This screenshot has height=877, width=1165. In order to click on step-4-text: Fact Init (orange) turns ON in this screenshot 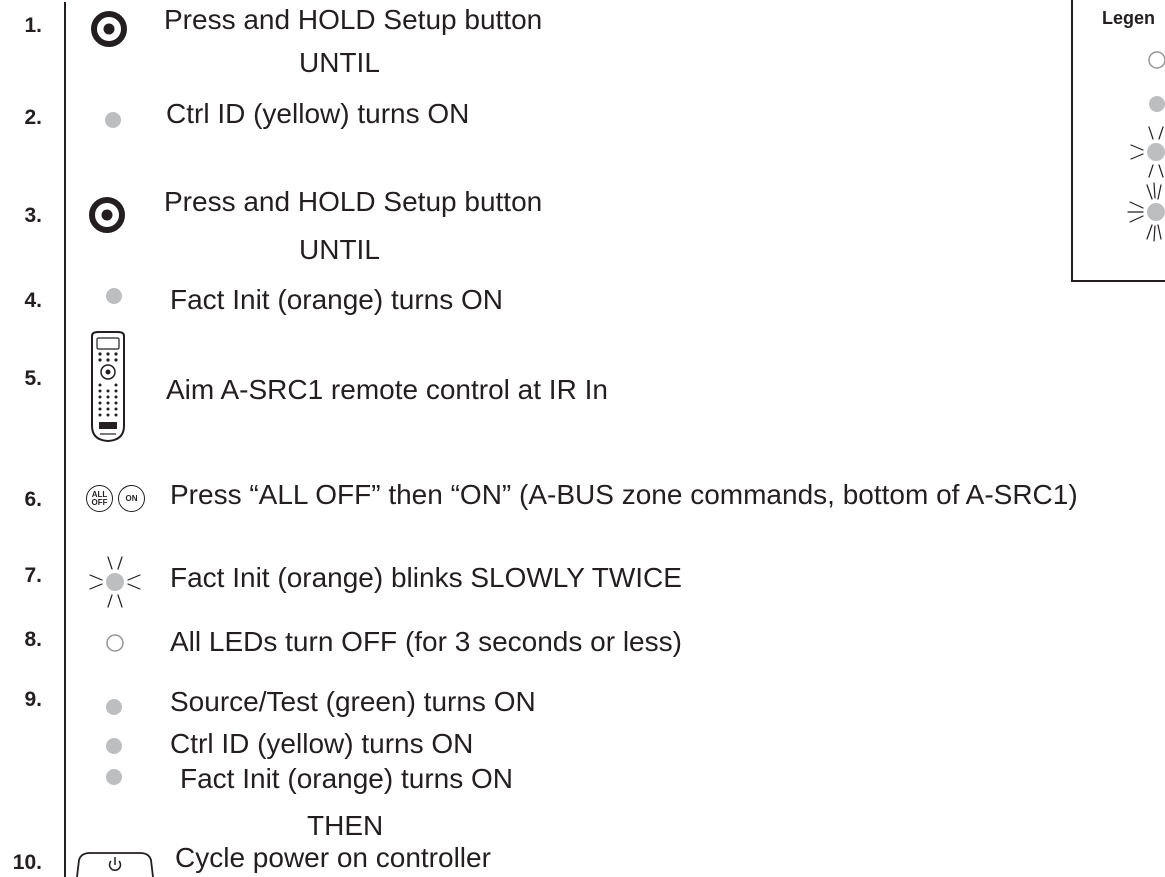, I will do `click(337, 299)`.